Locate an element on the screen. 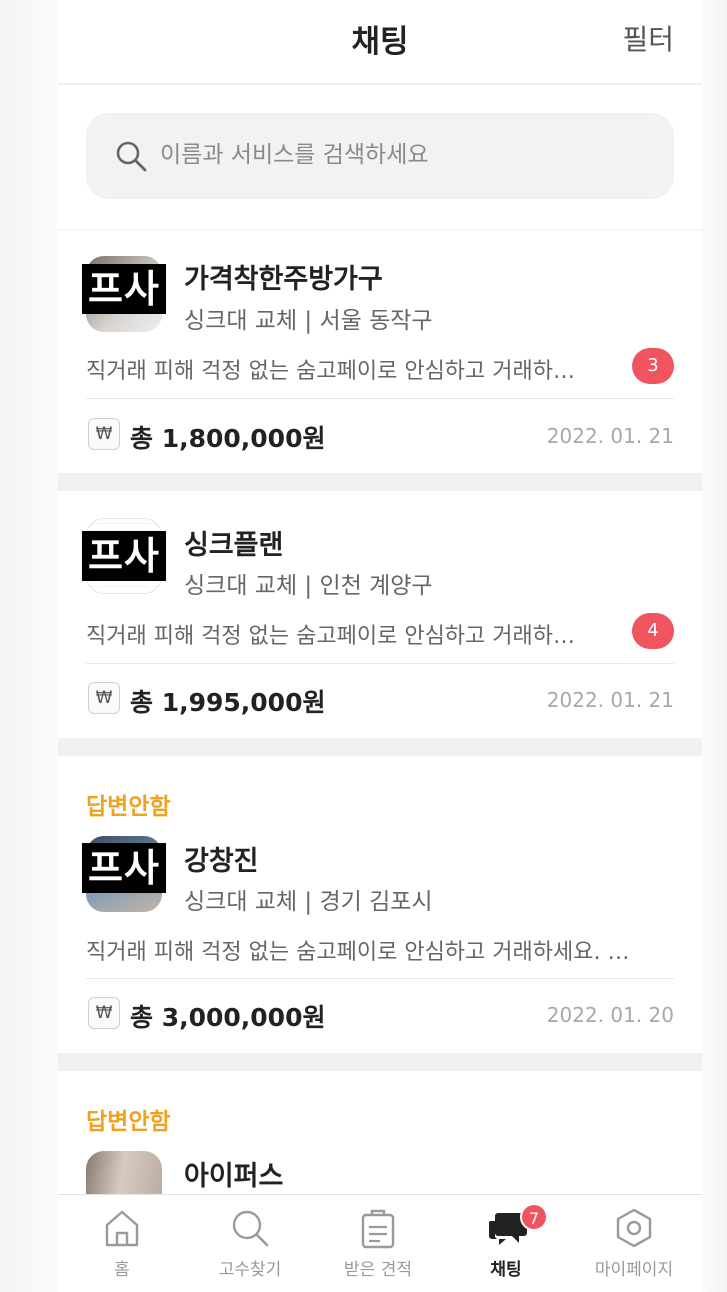 This screenshot has width=727, height=1292. home-icon is located at coordinates (122, 1228).